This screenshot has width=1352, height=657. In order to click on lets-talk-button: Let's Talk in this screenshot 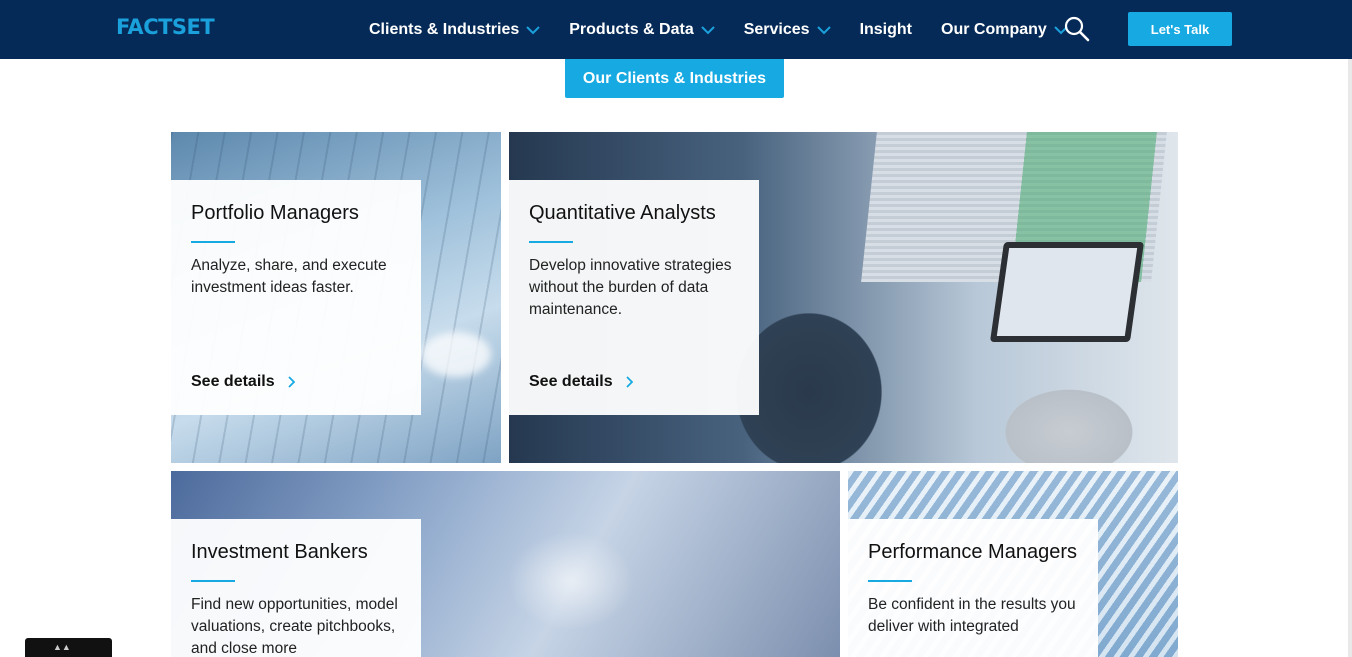, I will do `click(1180, 29)`.